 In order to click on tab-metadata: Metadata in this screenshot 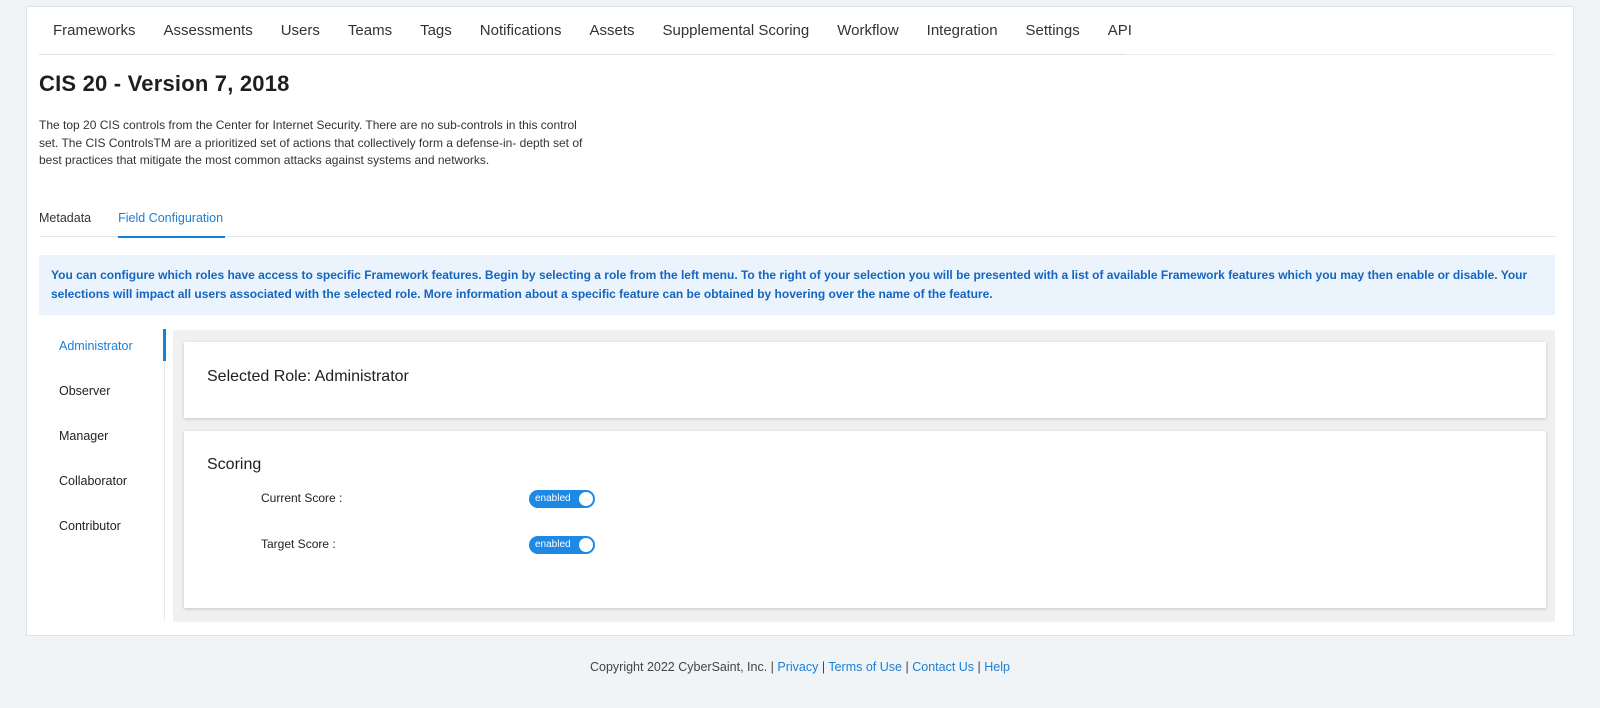, I will do `click(65, 222)`.